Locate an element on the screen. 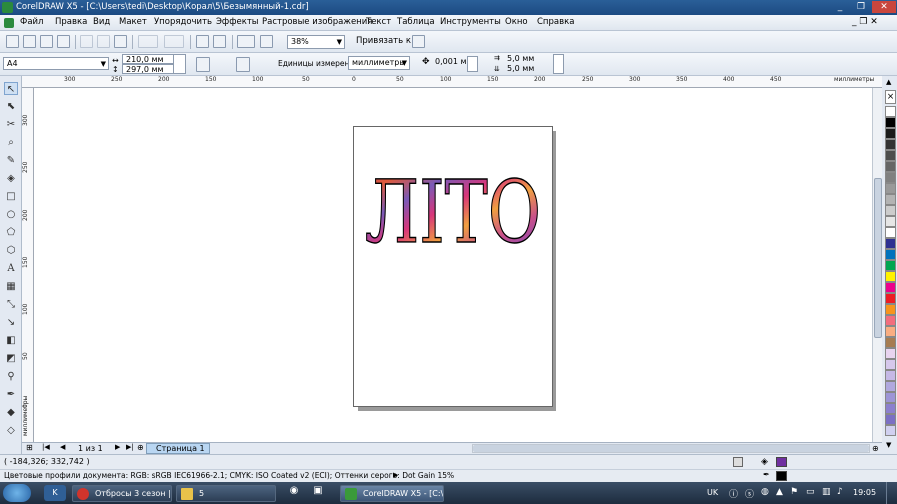  menu-edit: Правка is located at coordinates (71, 22).